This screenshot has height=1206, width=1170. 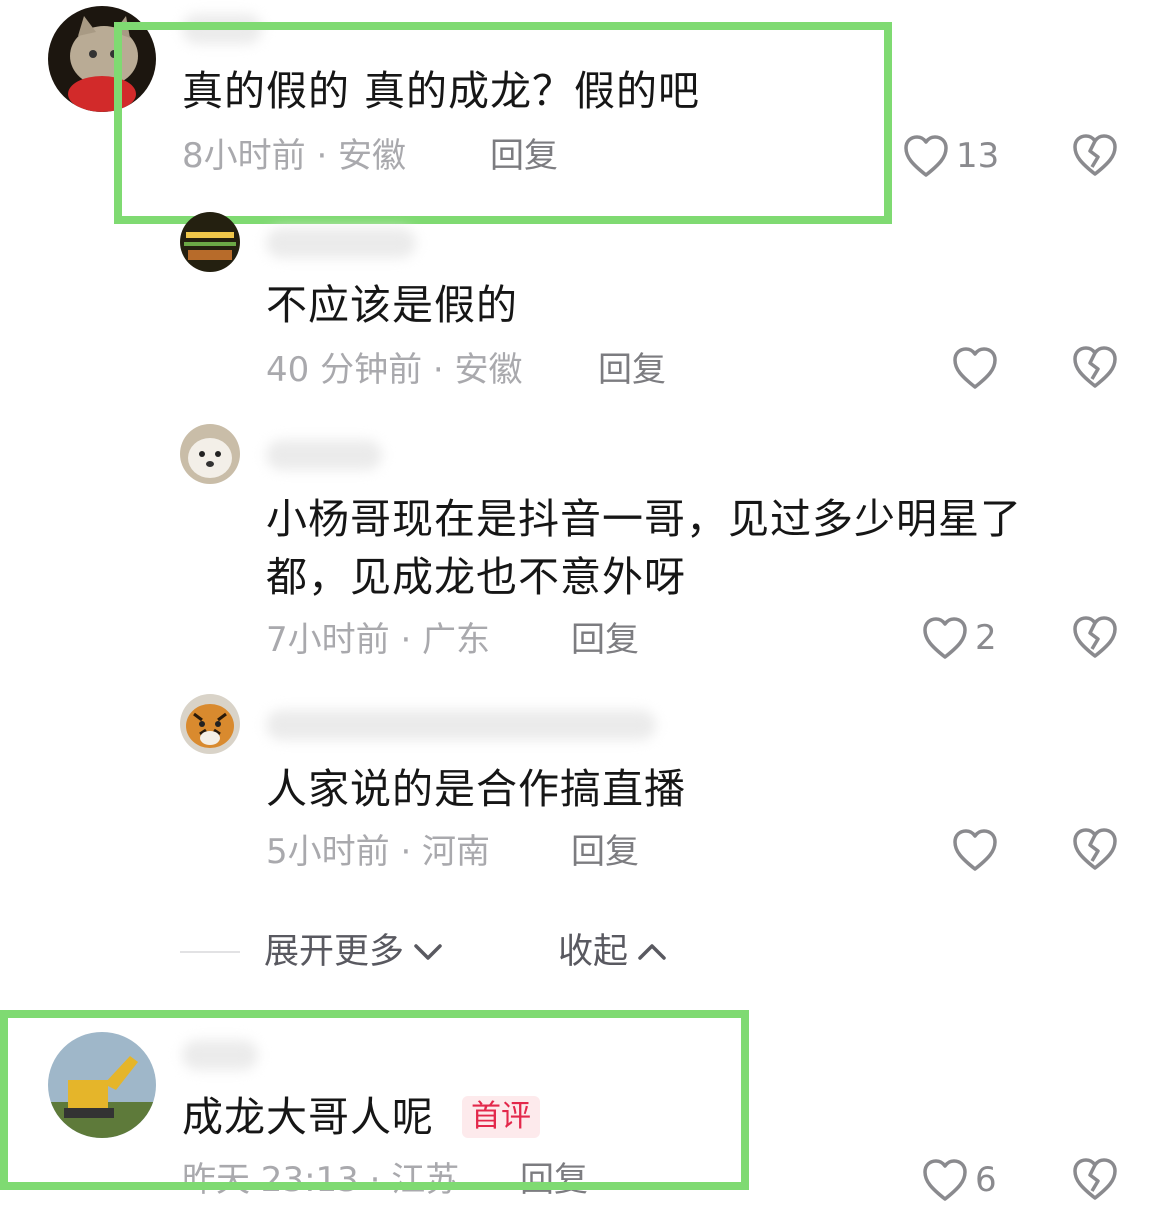 What do you see at coordinates (308, 1117) in the screenshot?
I see `comment-text: 成龙大哥人呢` at bounding box center [308, 1117].